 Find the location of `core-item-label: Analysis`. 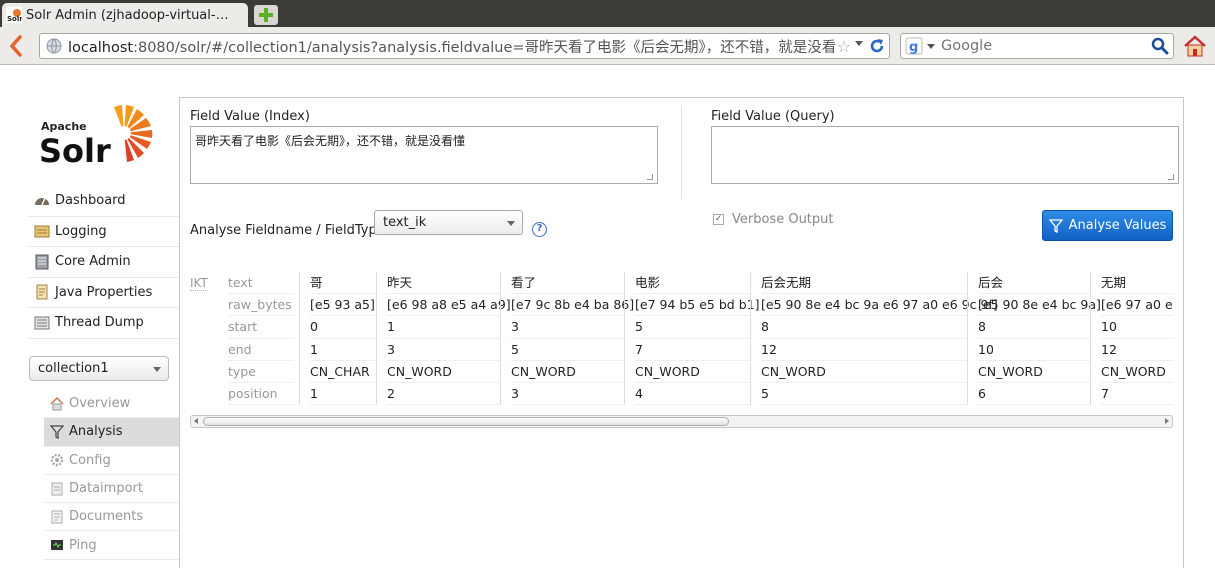

core-item-label: Analysis is located at coordinates (96, 432).